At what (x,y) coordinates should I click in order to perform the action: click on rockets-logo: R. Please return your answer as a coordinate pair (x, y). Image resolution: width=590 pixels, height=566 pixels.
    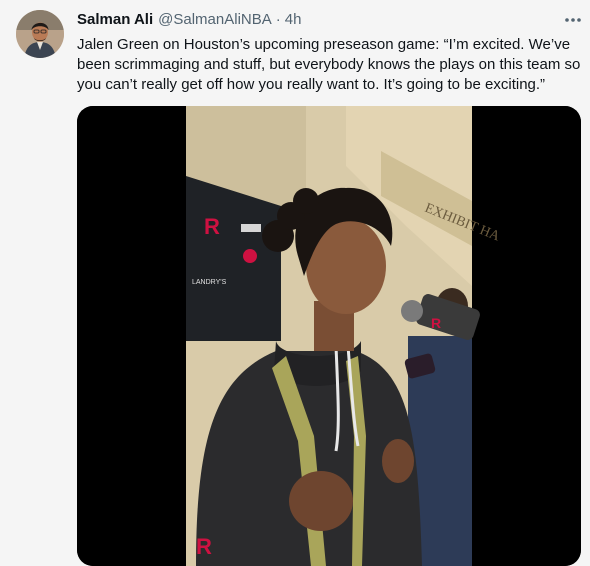
    Looking at the image, I should click on (212, 226).